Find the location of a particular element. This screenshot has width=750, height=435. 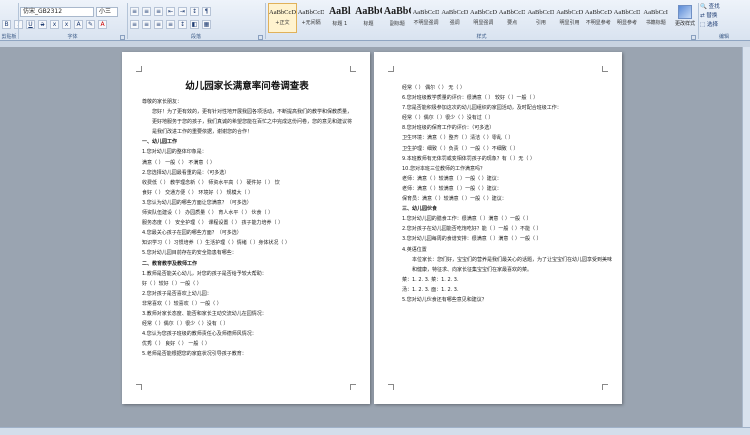

change-styles-label: 更改样式 is located at coordinates (684, 24).